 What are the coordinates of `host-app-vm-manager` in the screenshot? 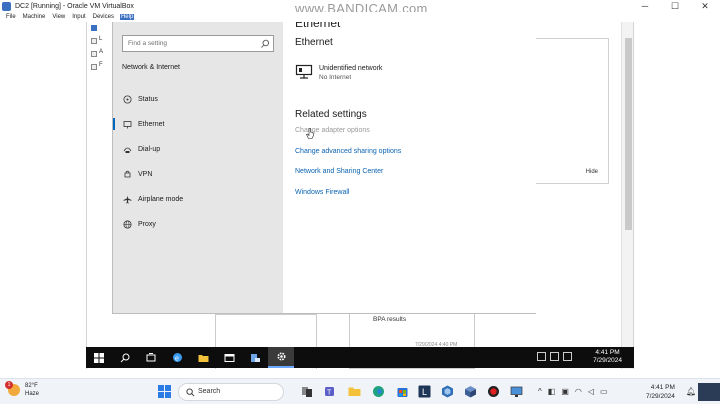 It's located at (470, 391).